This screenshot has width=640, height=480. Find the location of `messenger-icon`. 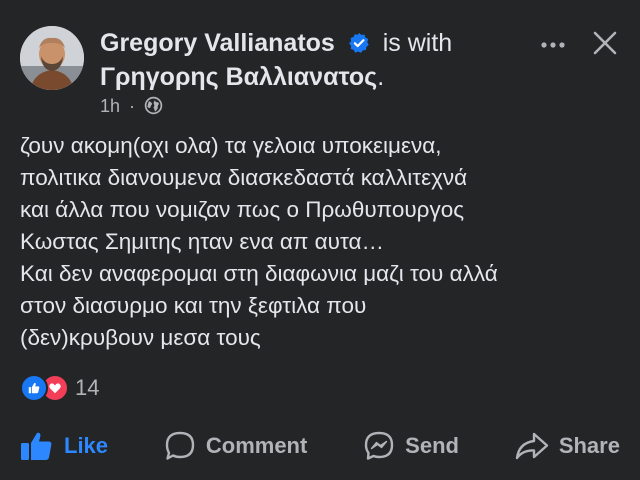

messenger-icon is located at coordinates (379, 445).